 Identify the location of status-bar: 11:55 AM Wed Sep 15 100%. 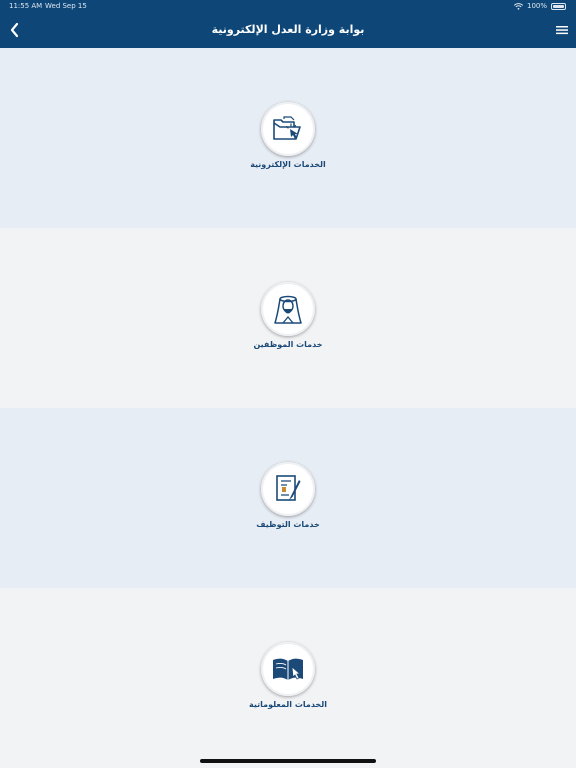
(288, 6).